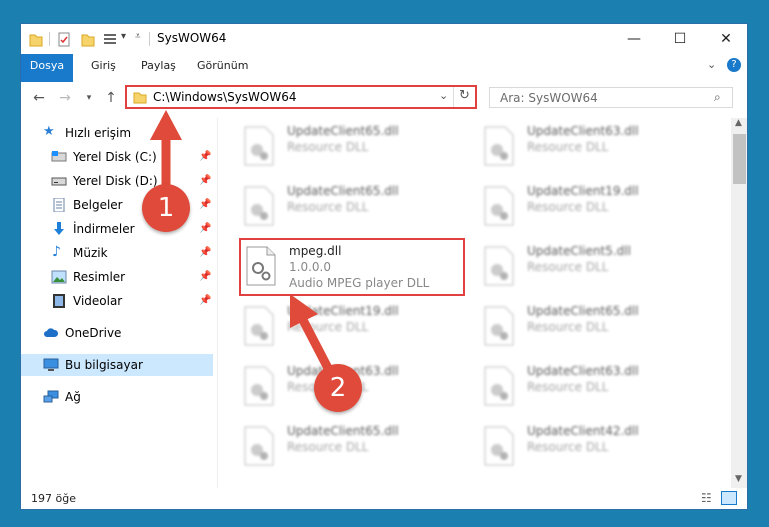  What do you see at coordinates (117, 181) in the screenshot?
I see `sidebar-item-local-disk-d: Yerel Disk (D:) 📌` at bounding box center [117, 181].